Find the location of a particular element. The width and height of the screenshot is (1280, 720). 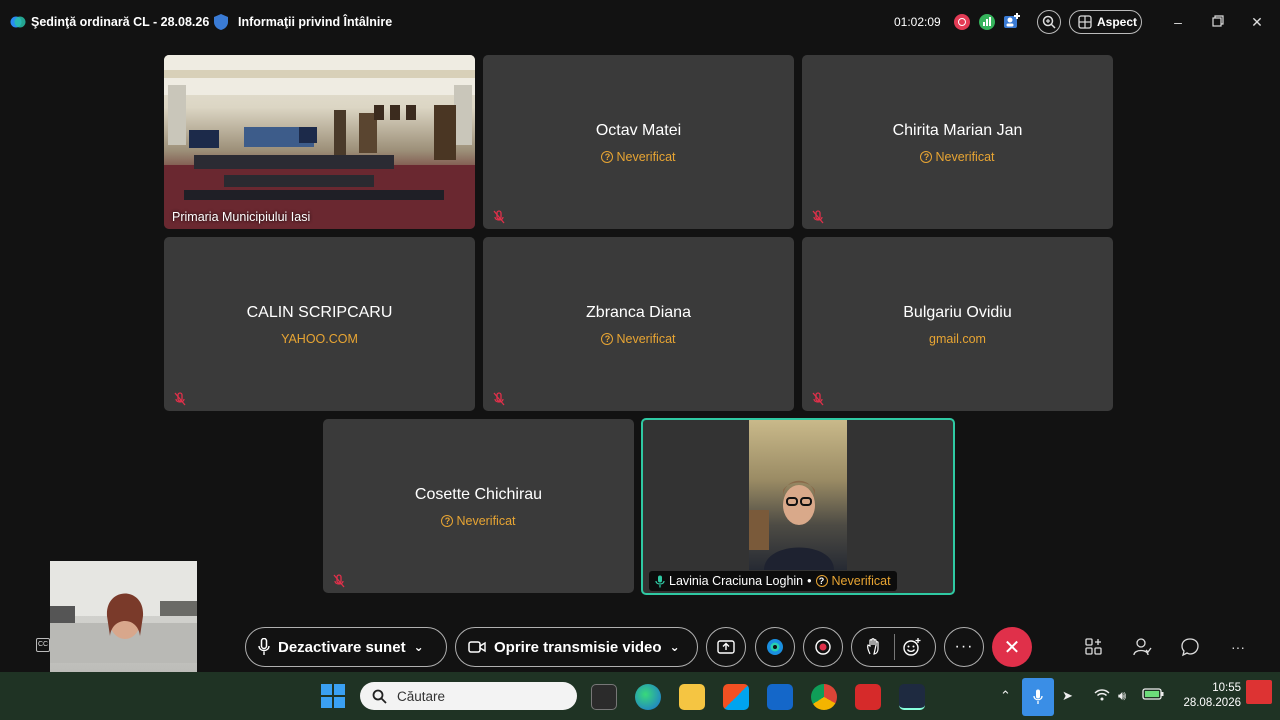

mute-button: Dezactivare sunet ⌄ is located at coordinates (346, 647).